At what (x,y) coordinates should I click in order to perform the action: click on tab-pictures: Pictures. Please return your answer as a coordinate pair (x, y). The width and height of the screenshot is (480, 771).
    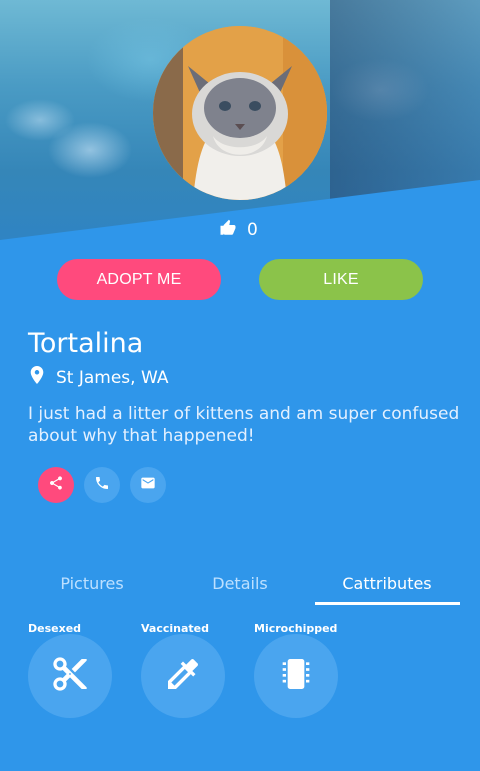
    Looking at the image, I should click on (92, 583).